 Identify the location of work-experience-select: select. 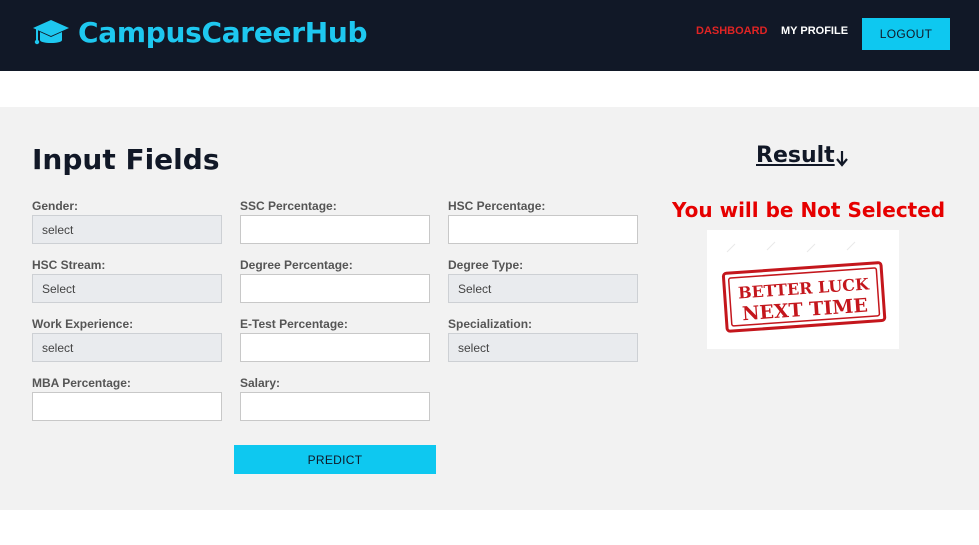
(127, 347).